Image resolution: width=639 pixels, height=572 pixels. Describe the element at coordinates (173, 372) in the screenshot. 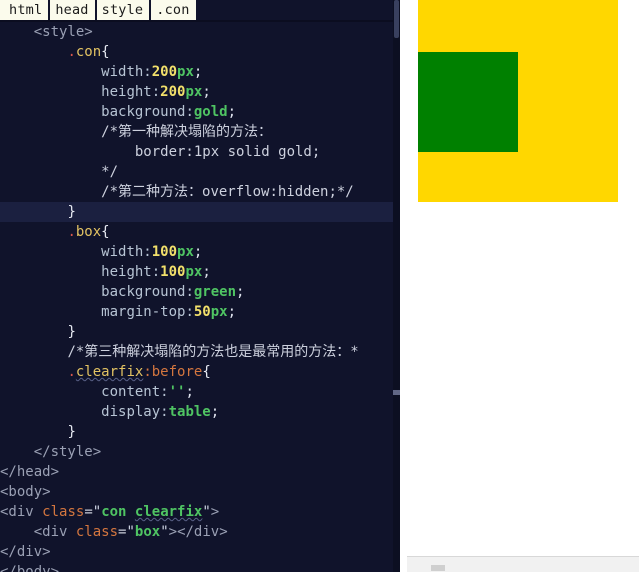

I see `code-token: :before` at that location.